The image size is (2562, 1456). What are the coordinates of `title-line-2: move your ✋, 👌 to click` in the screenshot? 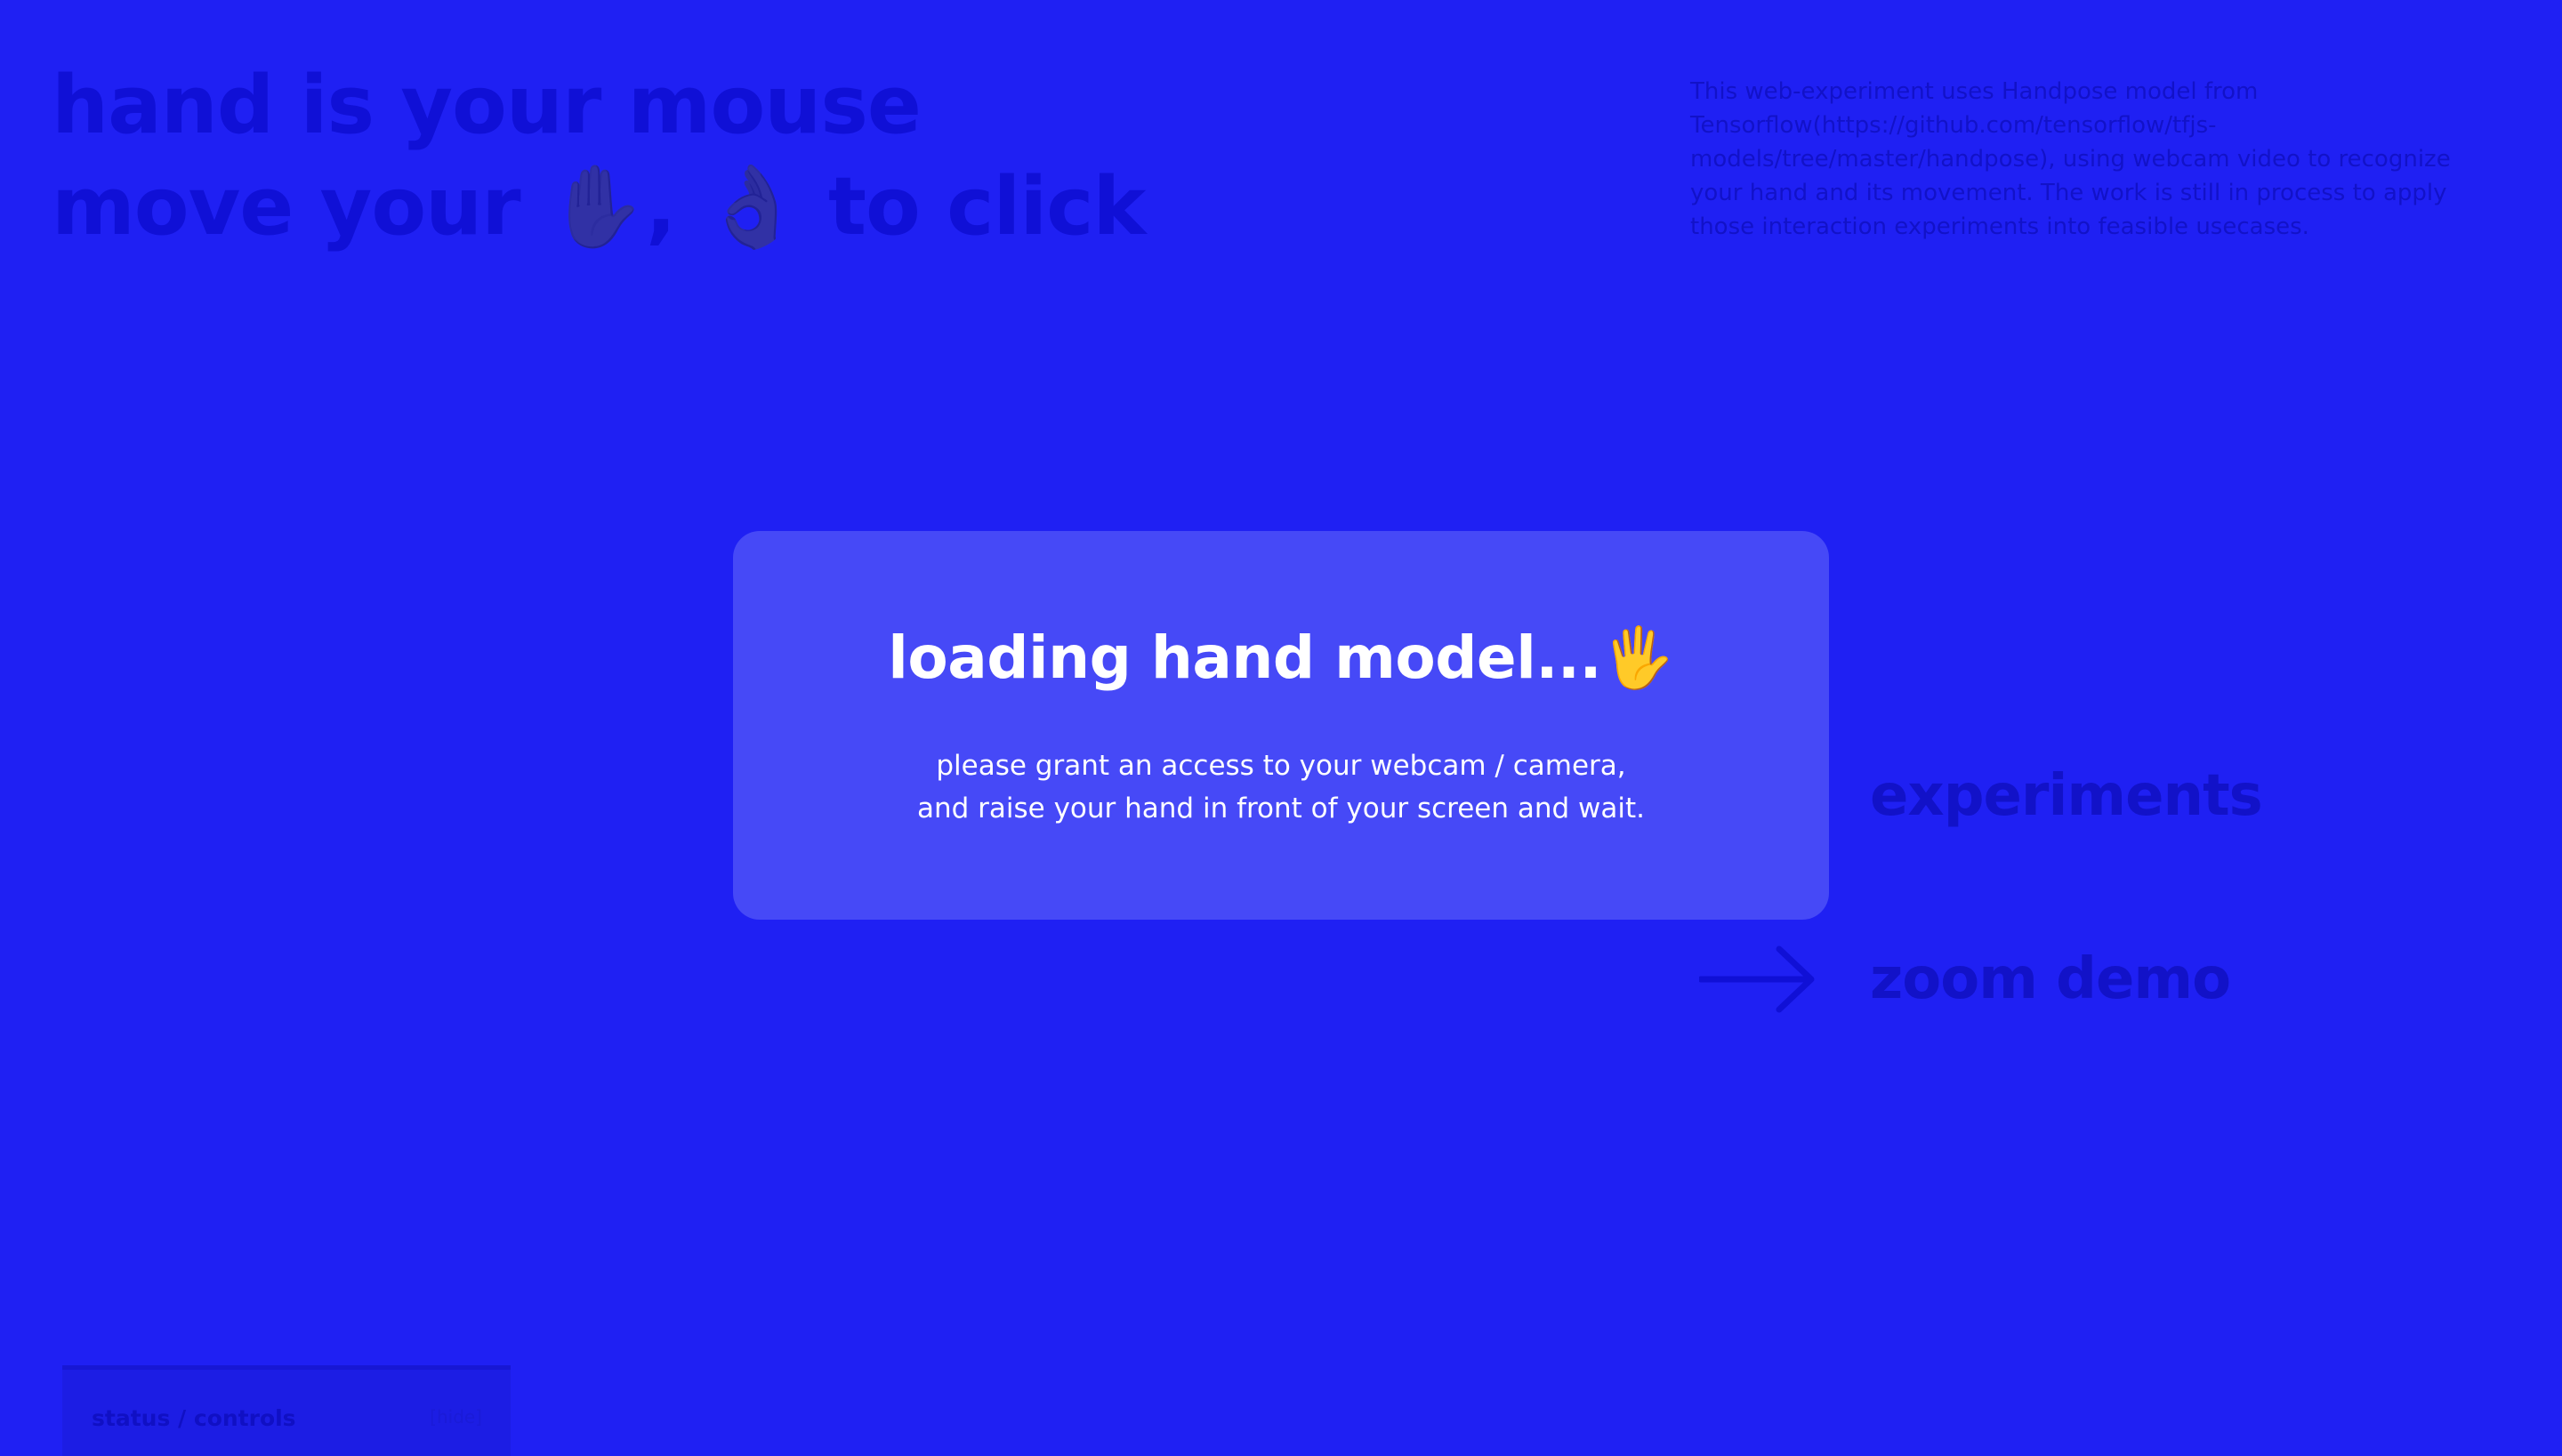 It's located at (599, 207).